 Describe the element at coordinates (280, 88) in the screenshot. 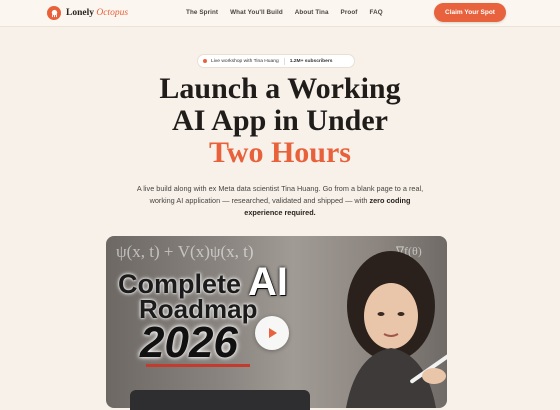

I see `hero-line-1: Launch a Working` at that location.